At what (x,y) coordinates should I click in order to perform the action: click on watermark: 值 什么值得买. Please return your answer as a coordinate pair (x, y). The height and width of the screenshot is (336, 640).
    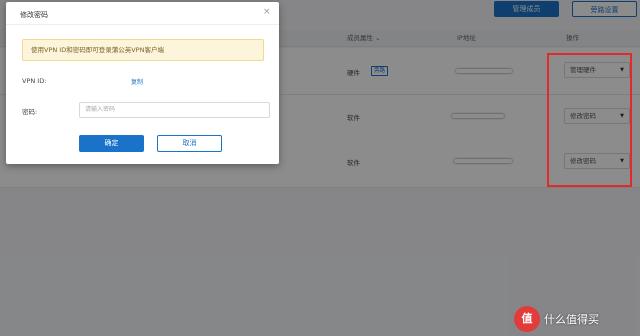
    Looking at the image, I should click on (573, 319).